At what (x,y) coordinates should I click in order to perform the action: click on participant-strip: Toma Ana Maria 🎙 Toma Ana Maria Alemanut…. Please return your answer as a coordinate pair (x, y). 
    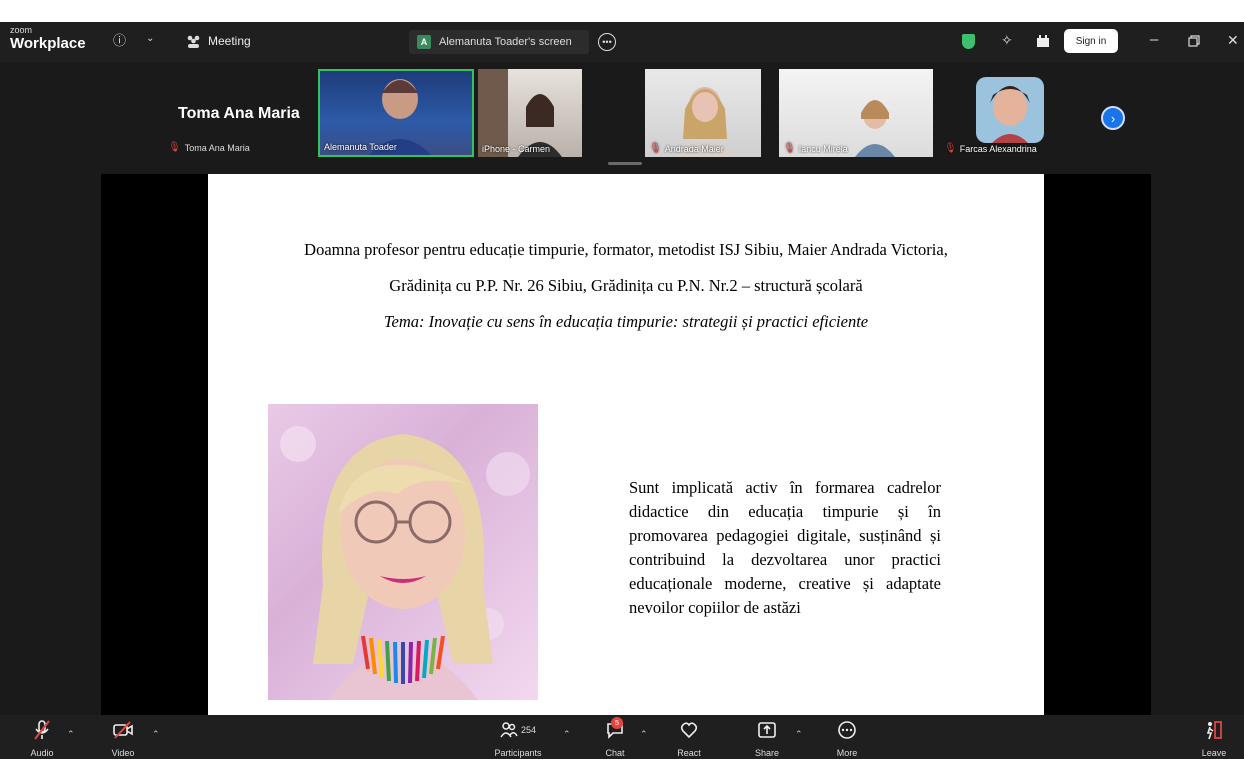
    Looking at the image, I should click on (622, 117).